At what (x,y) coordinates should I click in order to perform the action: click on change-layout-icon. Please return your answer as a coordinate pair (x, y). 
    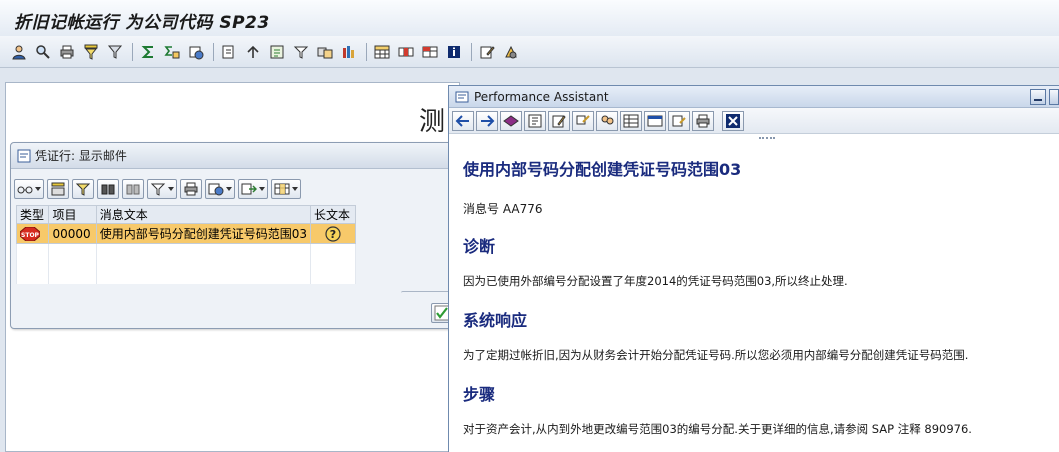
    Looking at the image, I should click on (349, 52).